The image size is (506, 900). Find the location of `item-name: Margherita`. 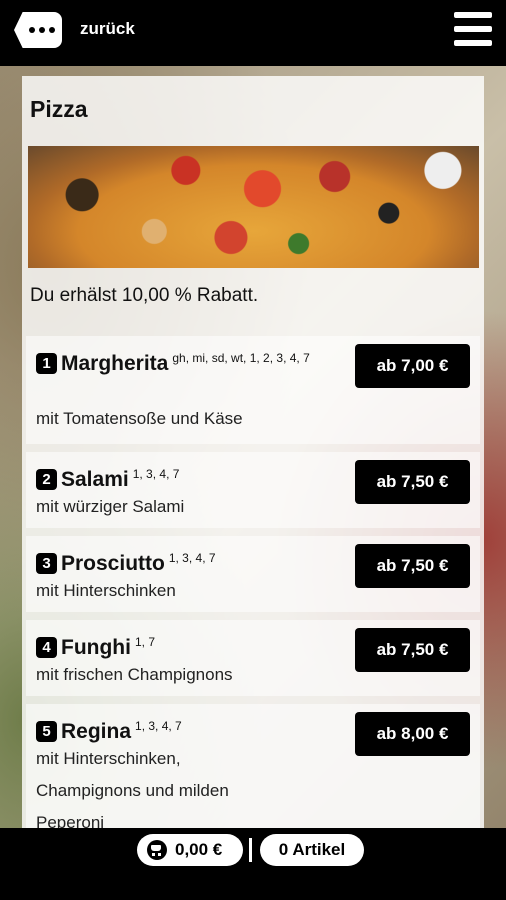

item-name: Margherita is located at coordinates (115, 363).